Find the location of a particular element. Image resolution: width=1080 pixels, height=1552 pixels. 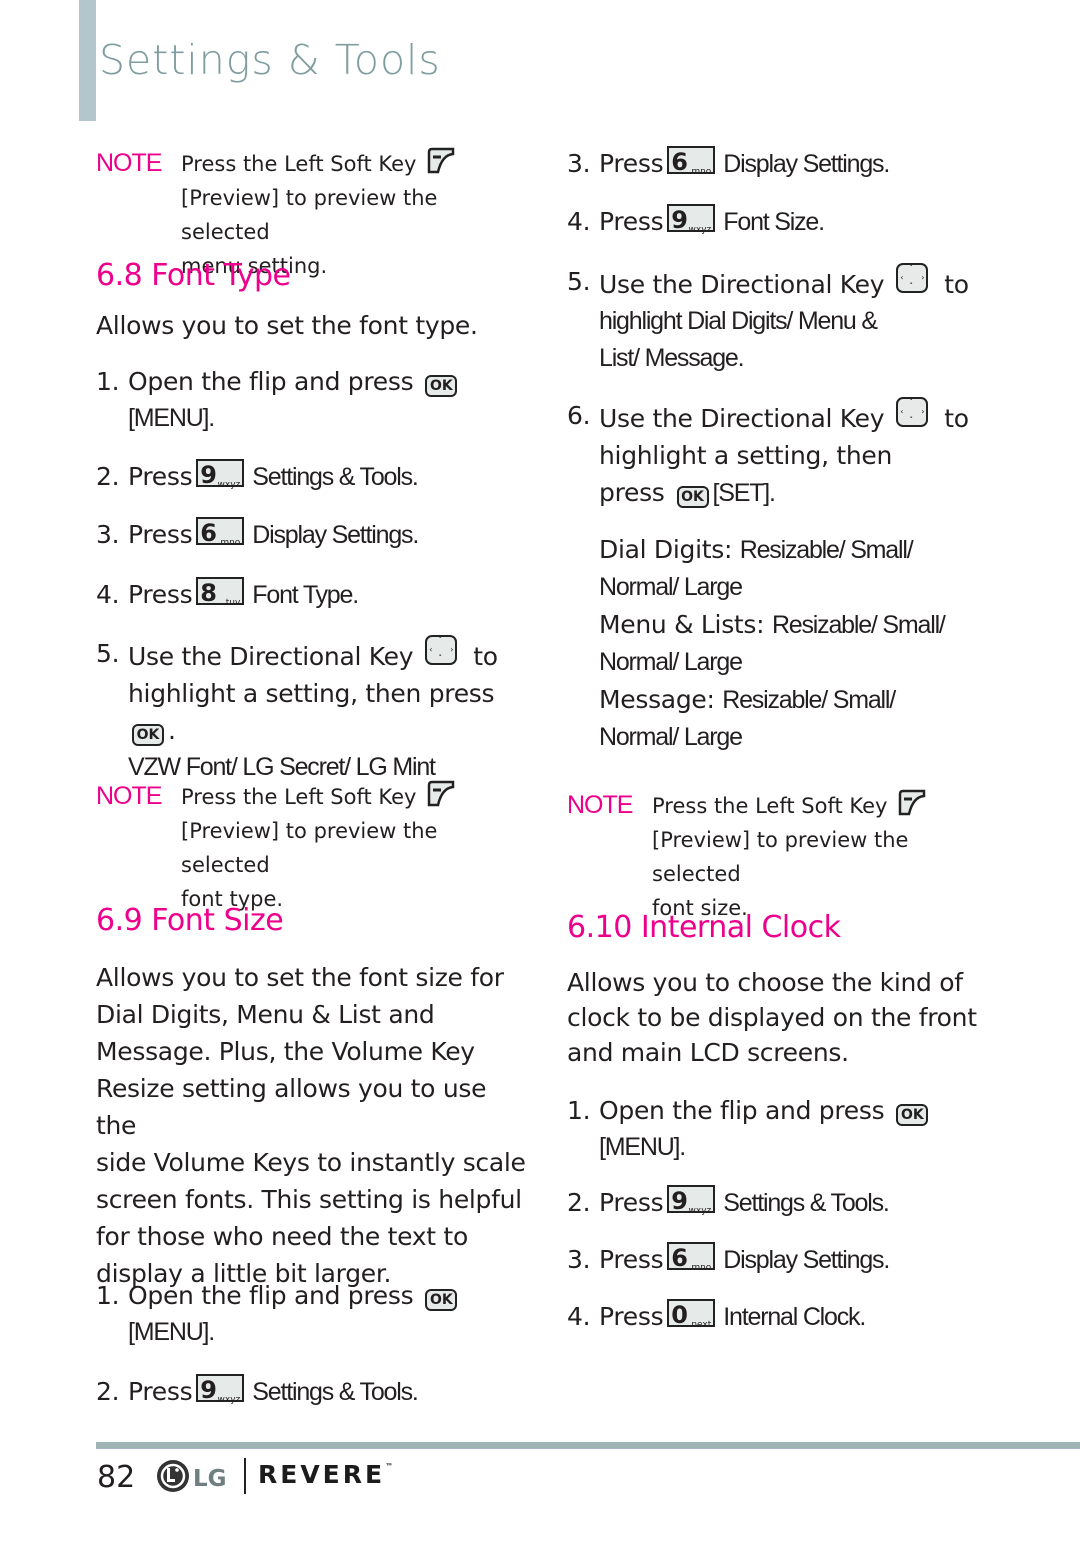

step-action: Internal Clock. is located at coordinates (794, 1317).